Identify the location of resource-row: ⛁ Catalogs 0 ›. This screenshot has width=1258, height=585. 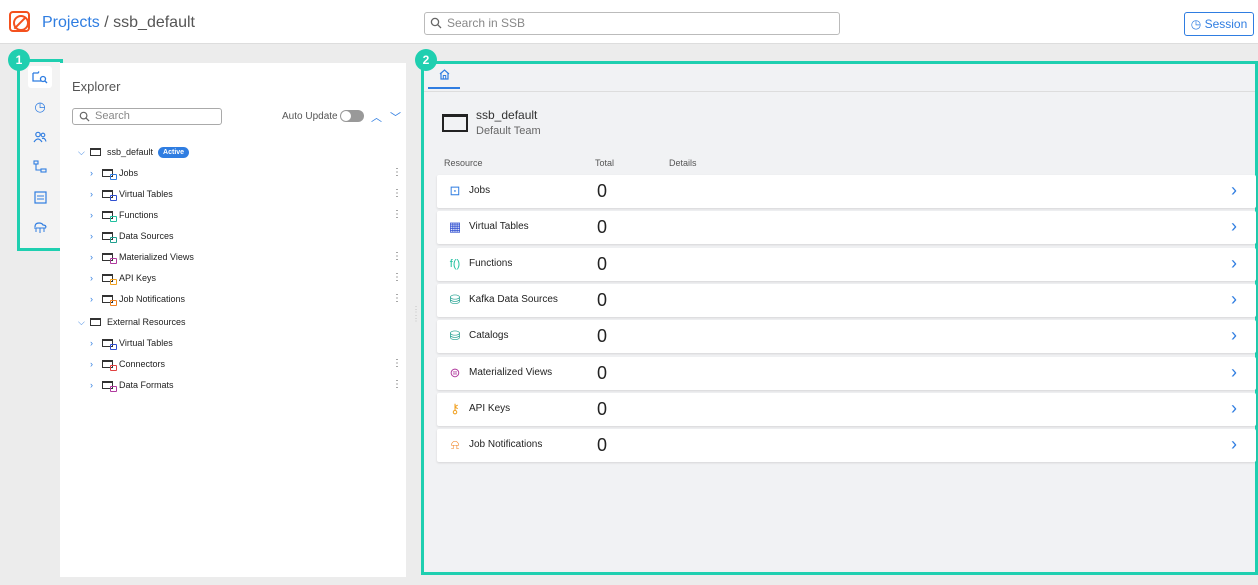
(846, 337).